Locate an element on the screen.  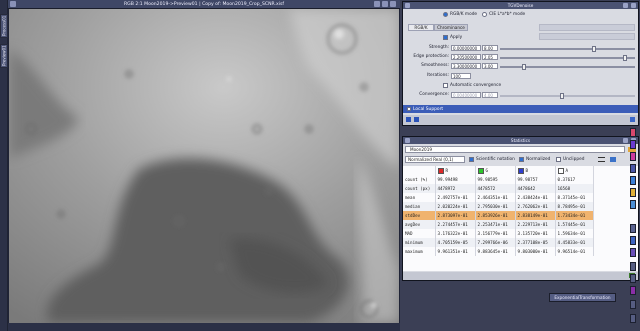
tab-rgbk: RGB/K is located at coordinates (421, 27).